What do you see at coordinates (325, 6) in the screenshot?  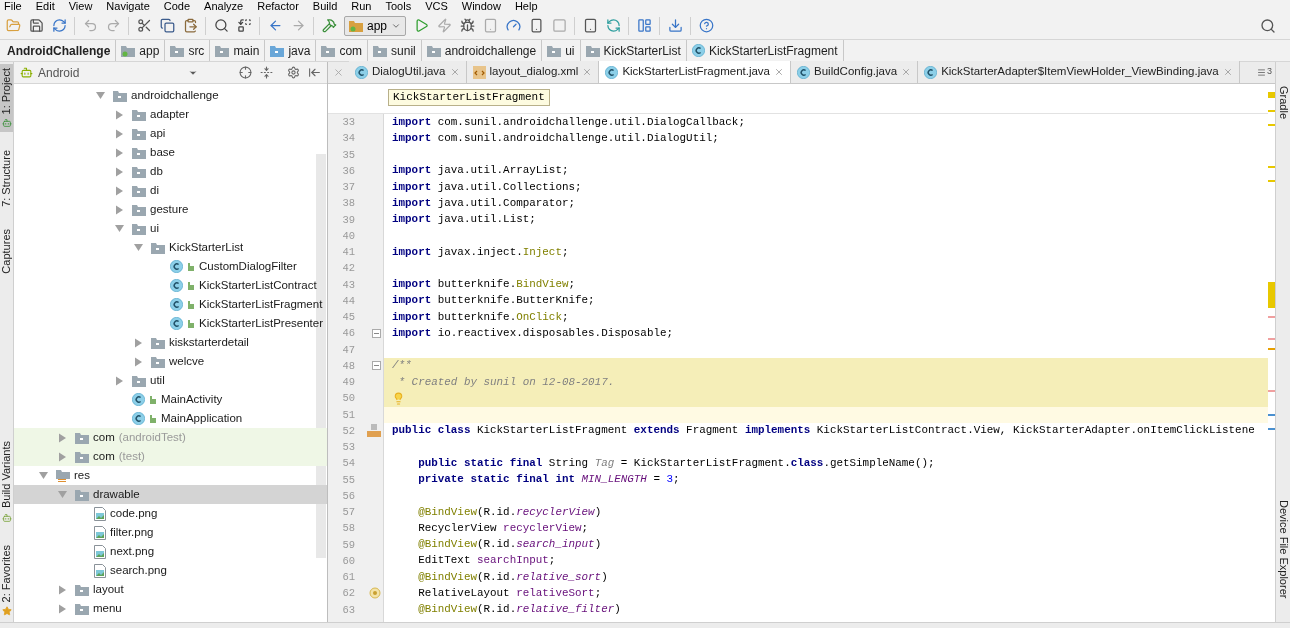 I see `menubar-title: Build` at bounding box center [325, 6].